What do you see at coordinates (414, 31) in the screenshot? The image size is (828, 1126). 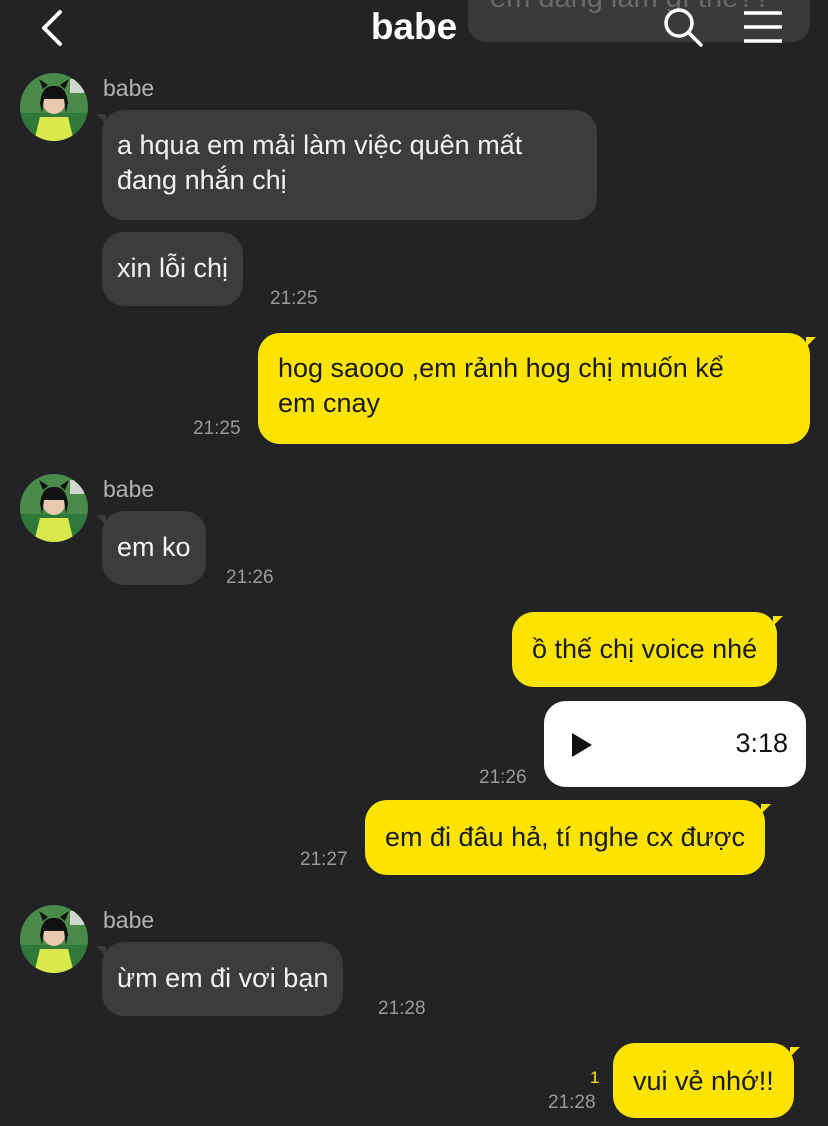 I see `chat-header: em đang làm gì thế?? babe` at bounding box center [414, 31].